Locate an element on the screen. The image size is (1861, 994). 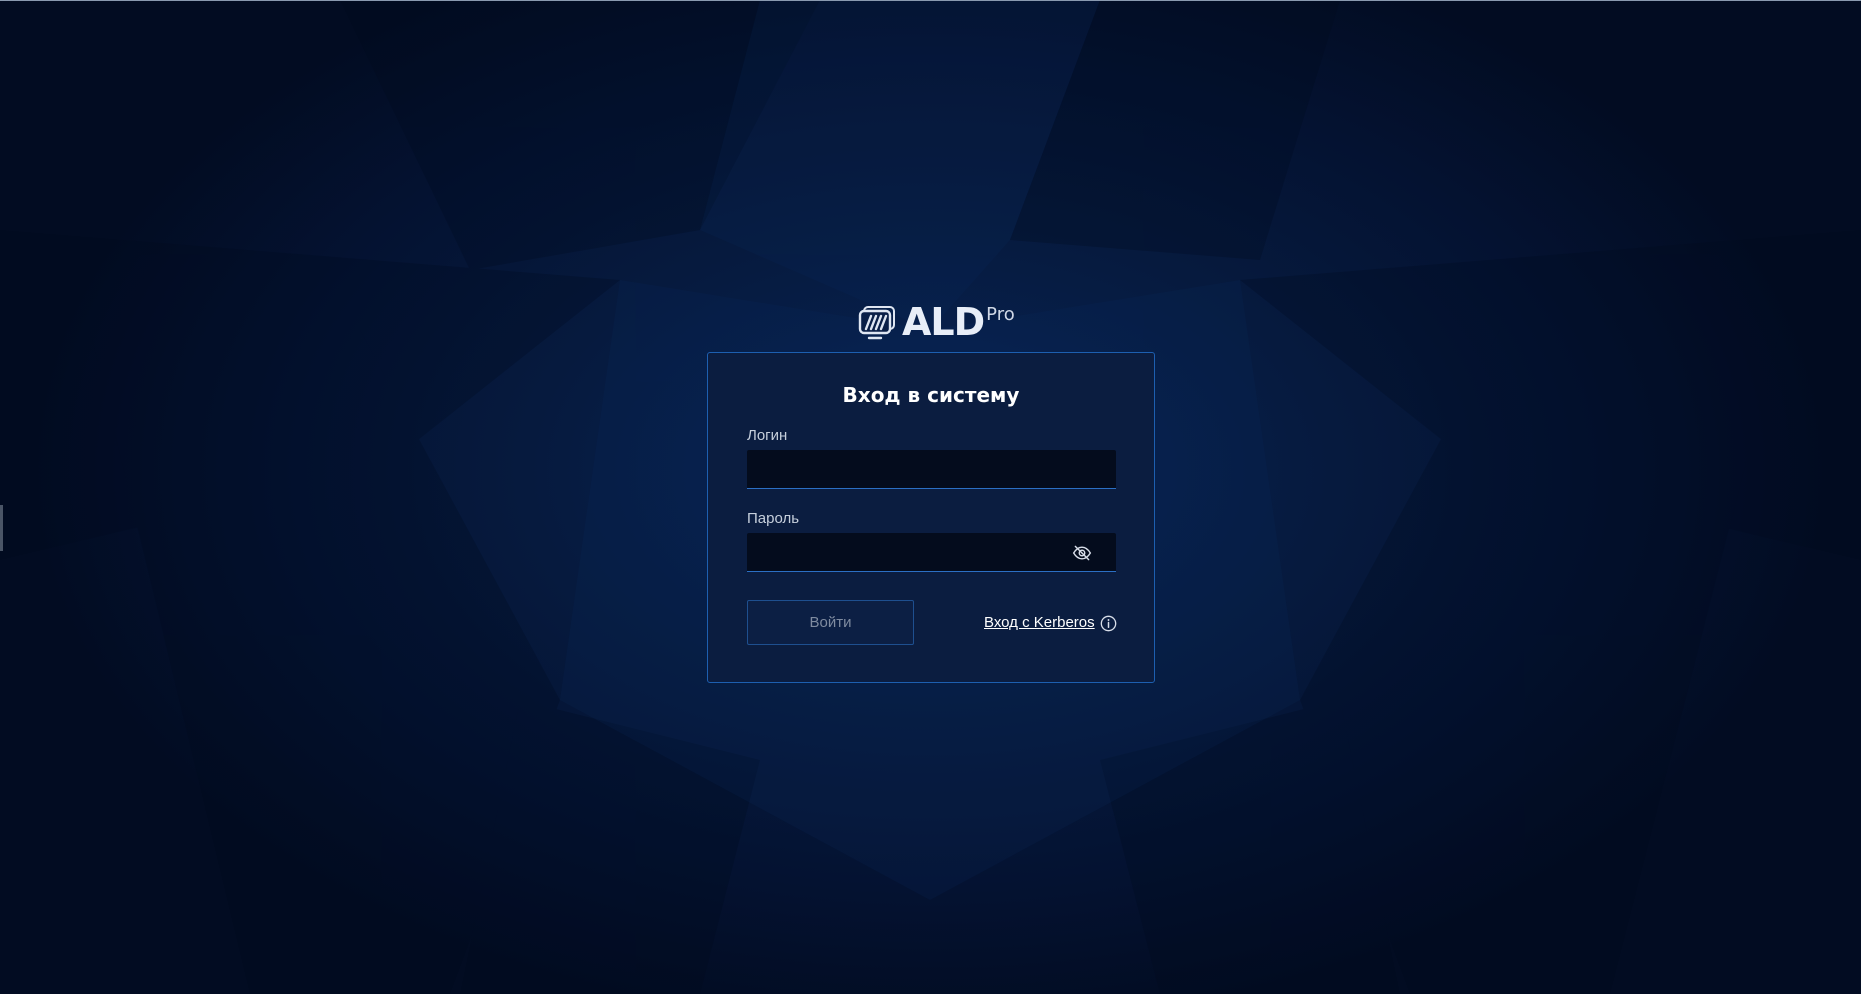
password-field is located at coordinates (931, 552).